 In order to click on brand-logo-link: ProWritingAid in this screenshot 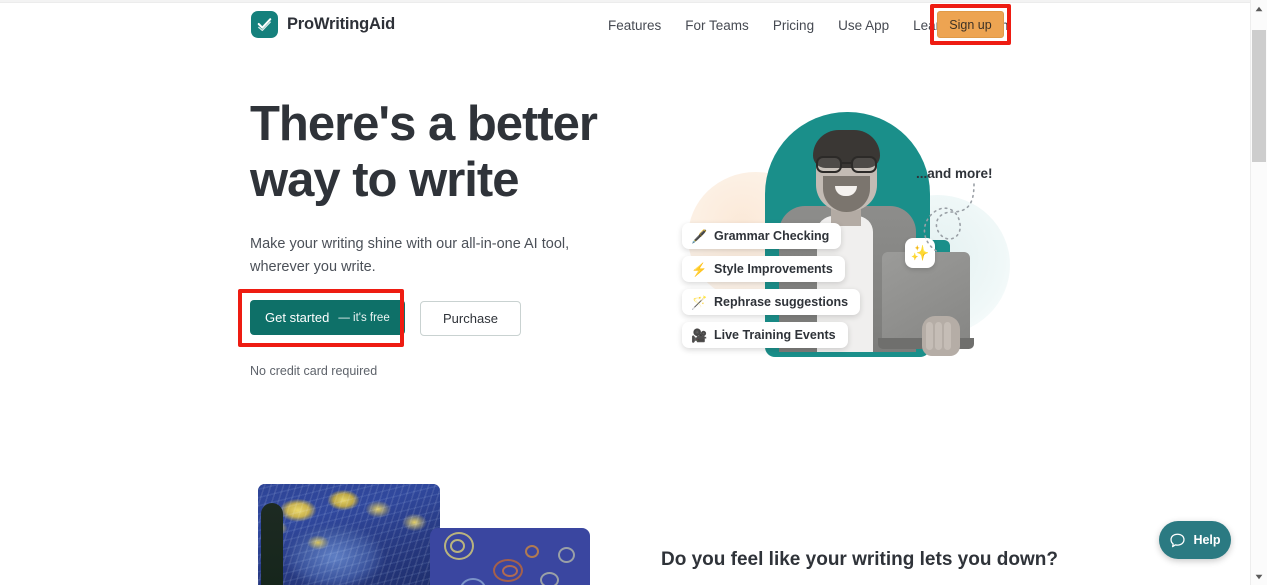, I will do `click(323, 24)`.